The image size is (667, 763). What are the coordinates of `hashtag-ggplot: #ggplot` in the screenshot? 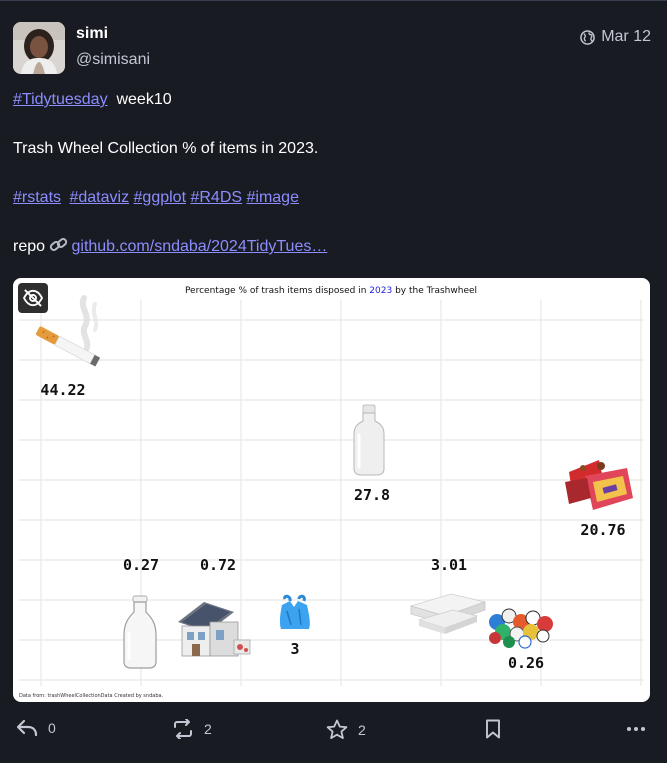 It's located at (160, 197).